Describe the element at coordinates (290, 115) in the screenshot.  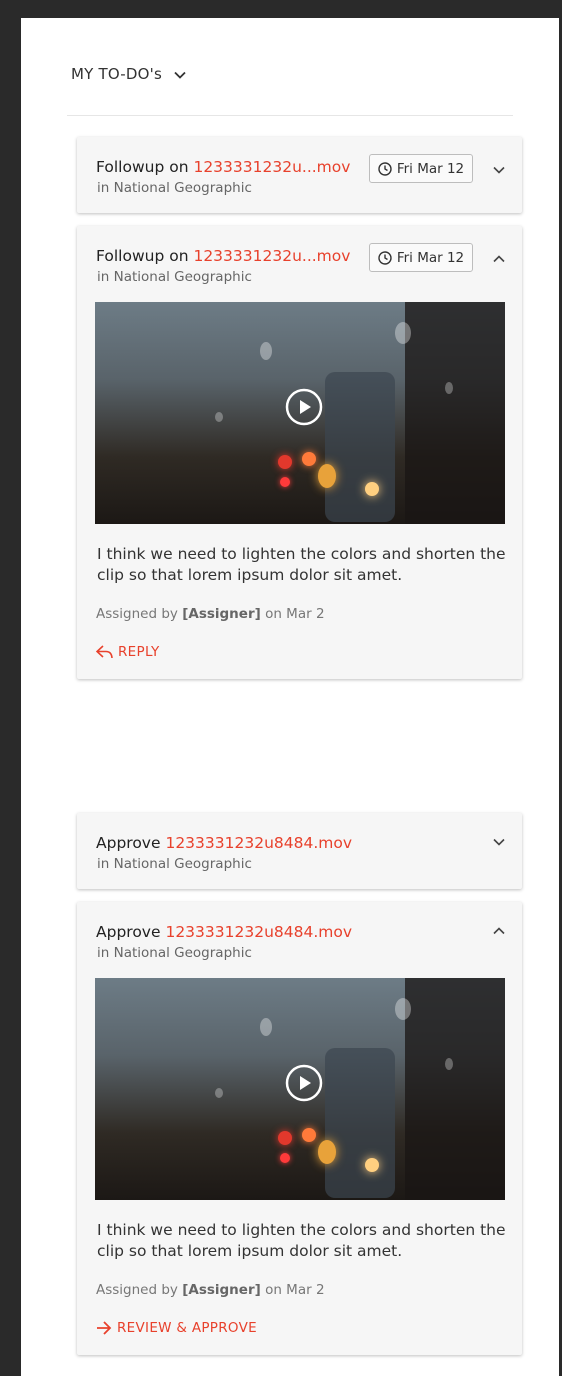
I see `header-divider` at that location.